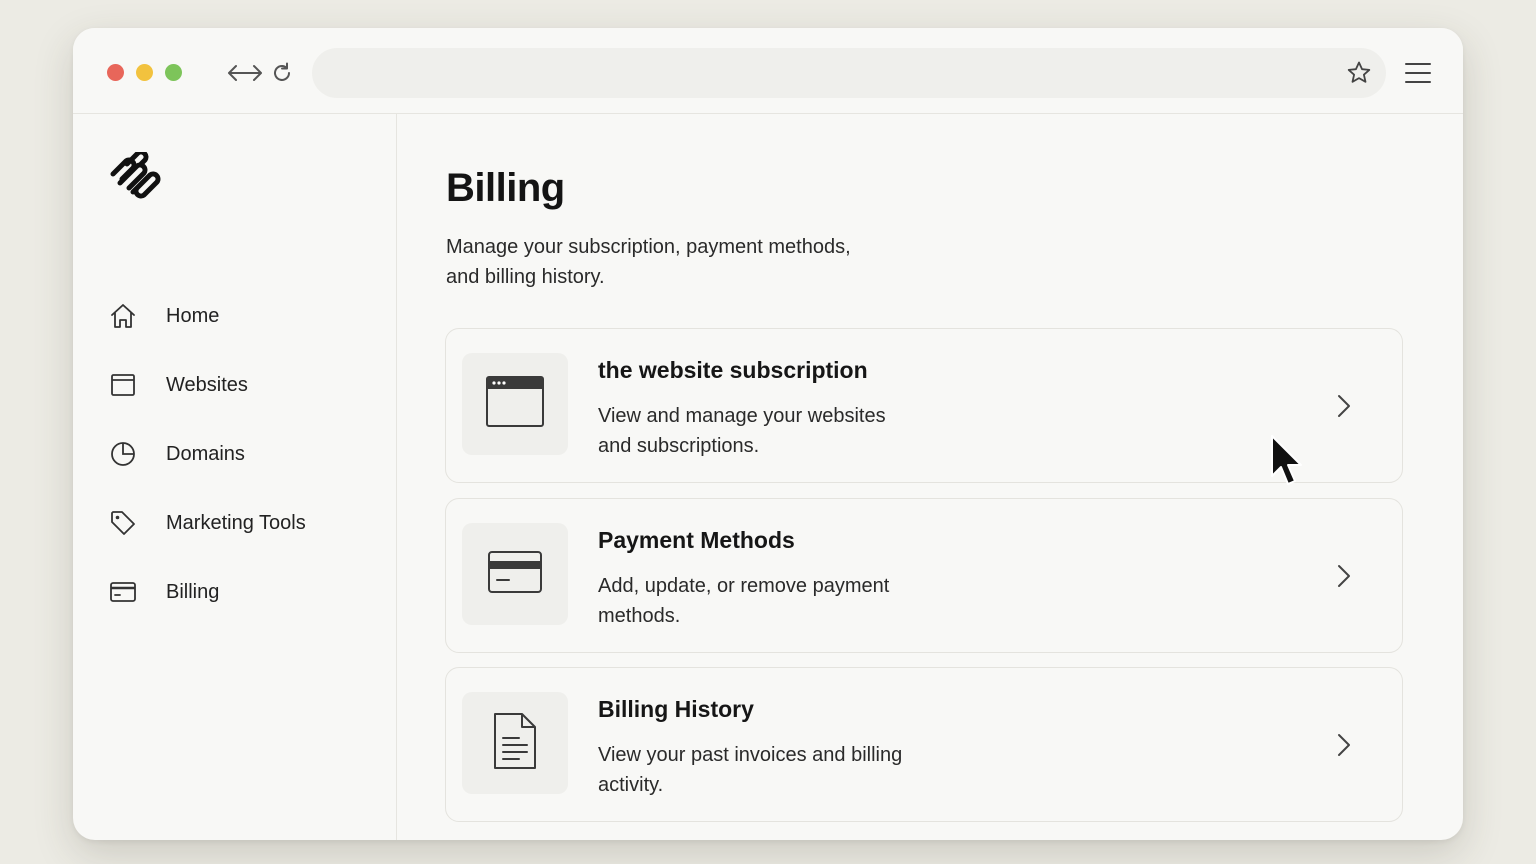 The width and height of the screenshot is (1536, 864). I want to click on star-icon, so click(1359, 73).